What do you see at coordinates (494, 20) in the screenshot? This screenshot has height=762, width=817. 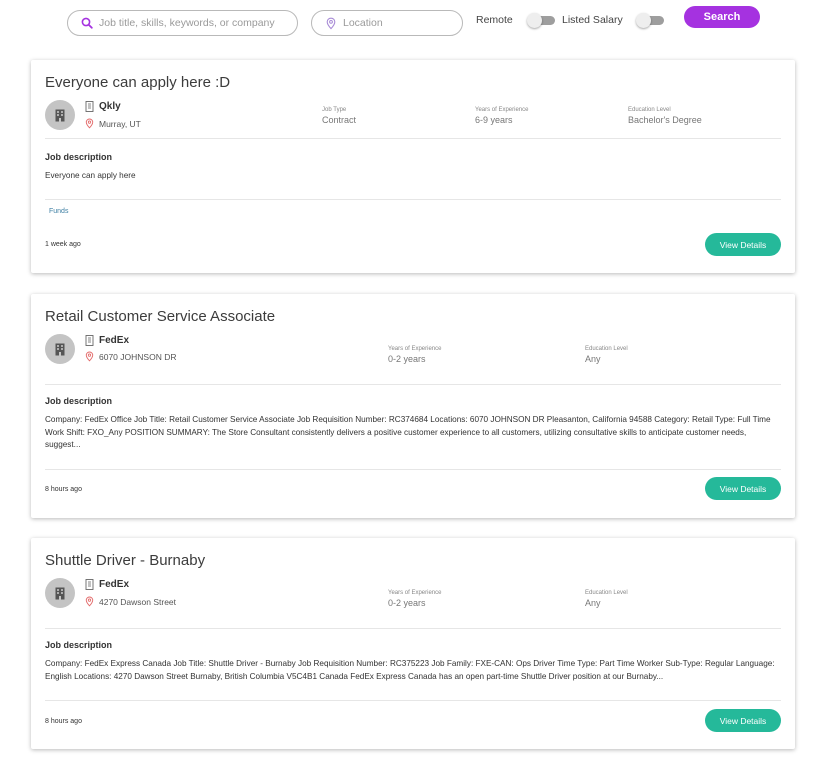 I see `remote-label: Remote` at bounding box center [494, 20].